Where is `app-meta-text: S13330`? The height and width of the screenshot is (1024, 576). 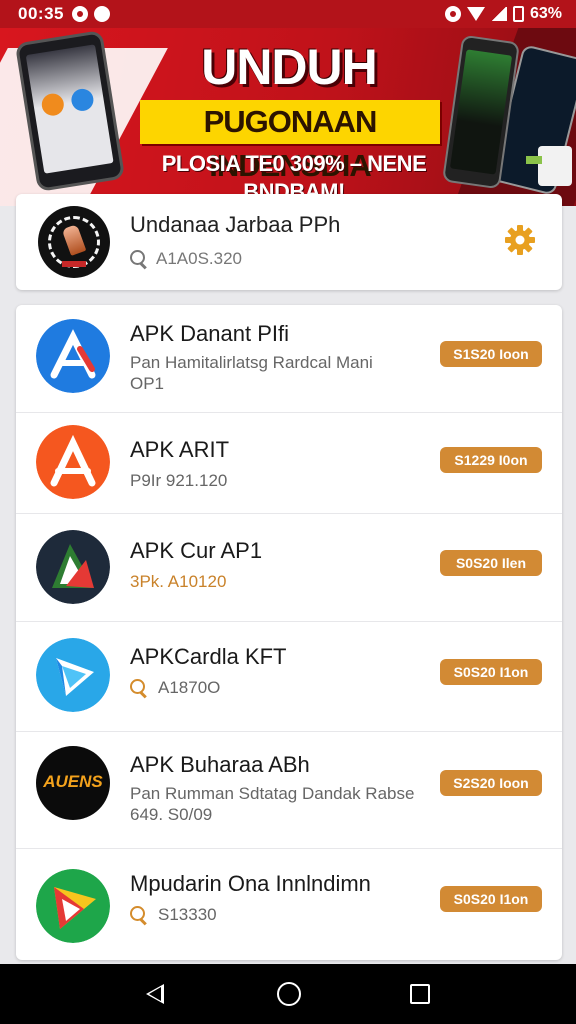
app-meta-text: S13330 is located at coordinates (187, 914).